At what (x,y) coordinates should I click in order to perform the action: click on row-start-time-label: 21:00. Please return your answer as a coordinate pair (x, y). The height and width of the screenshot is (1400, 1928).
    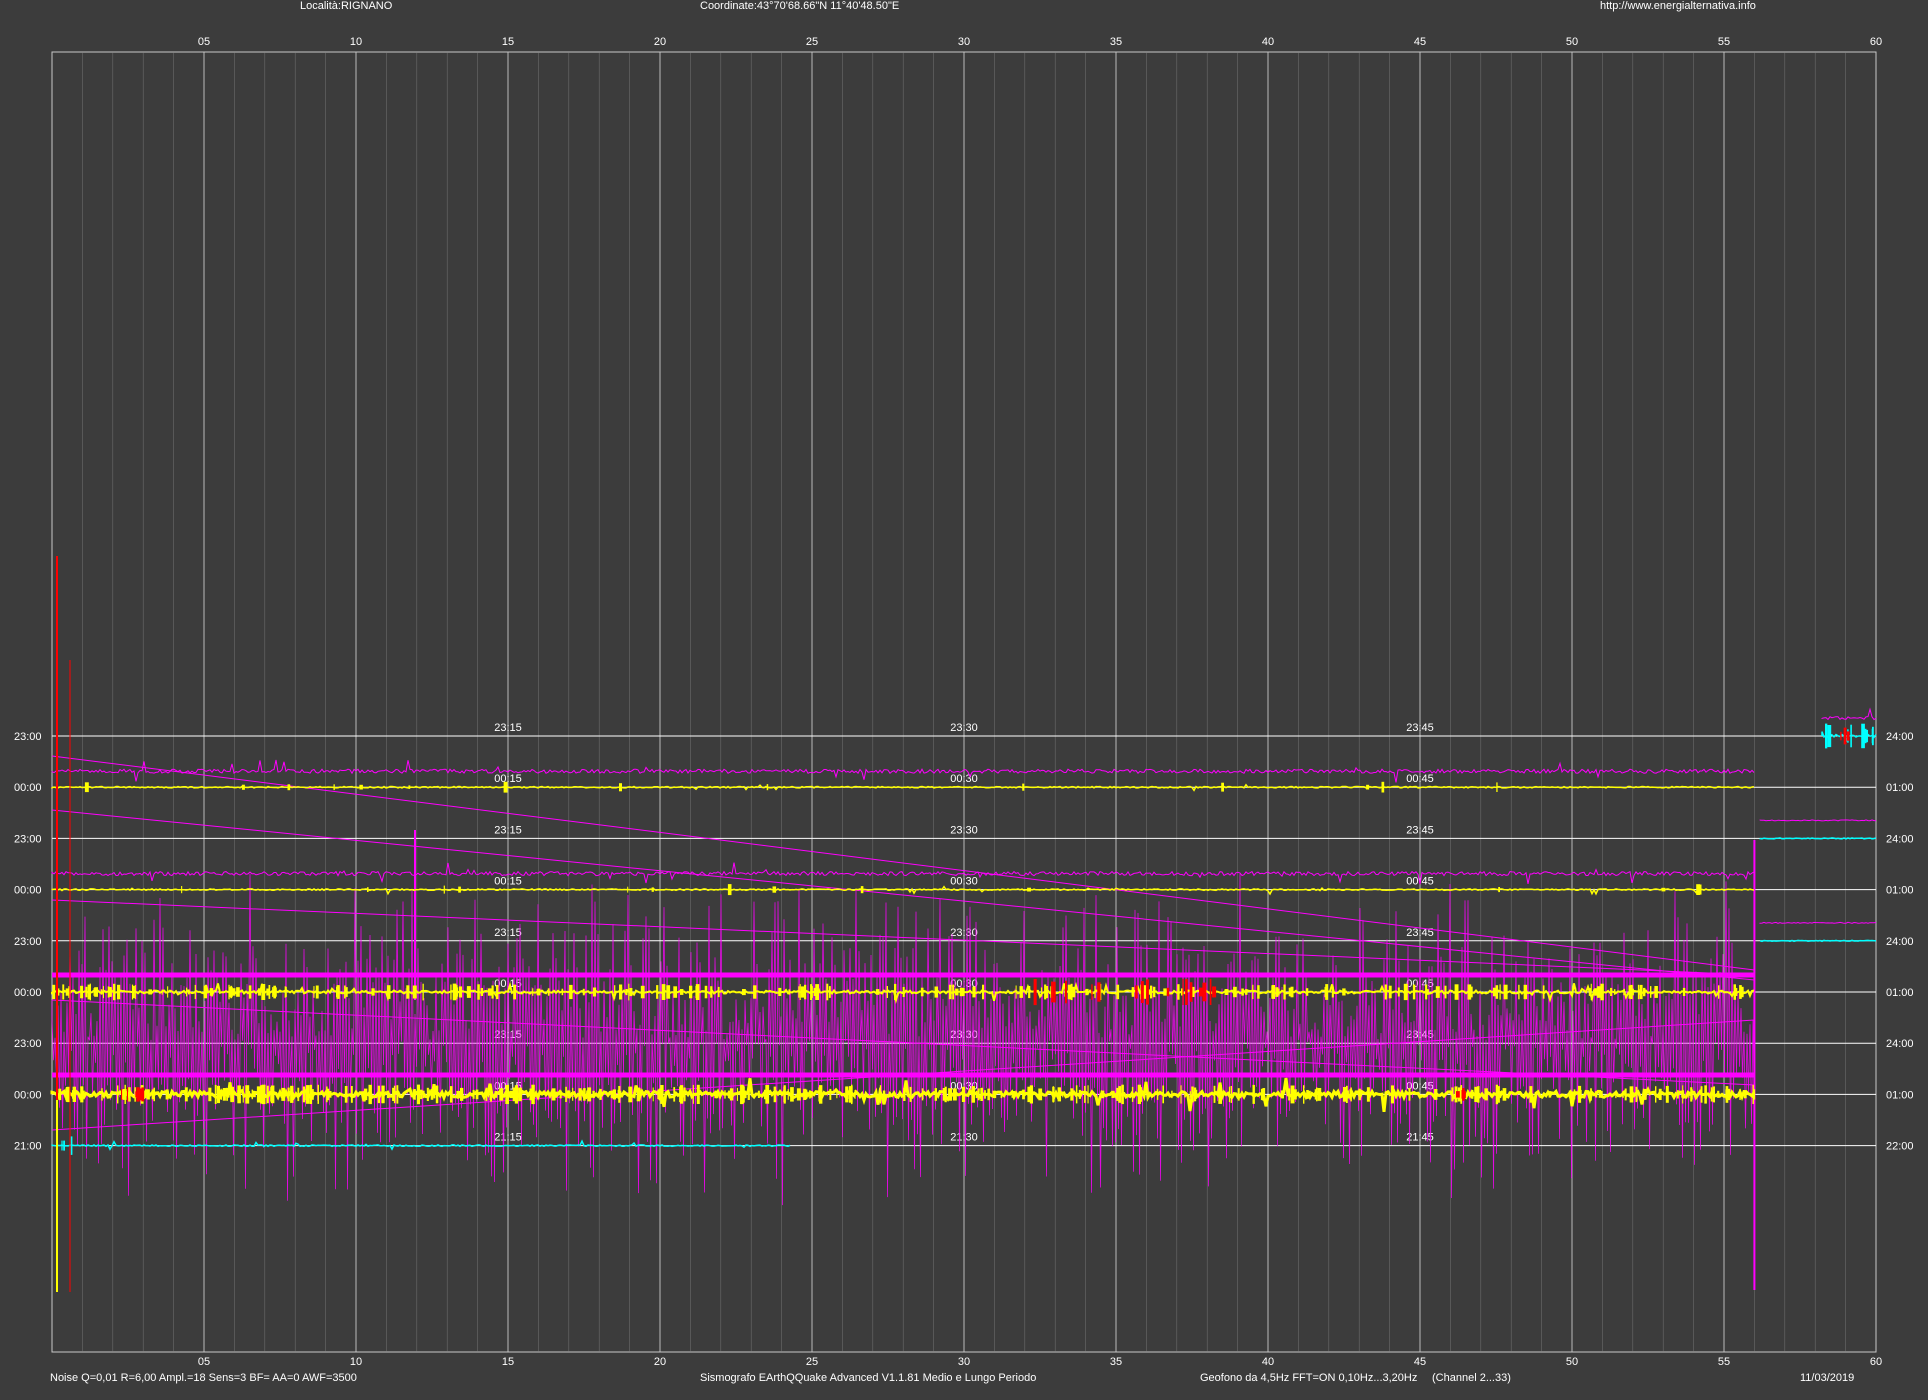
    Looking at the image, I should click on (28, 1147).